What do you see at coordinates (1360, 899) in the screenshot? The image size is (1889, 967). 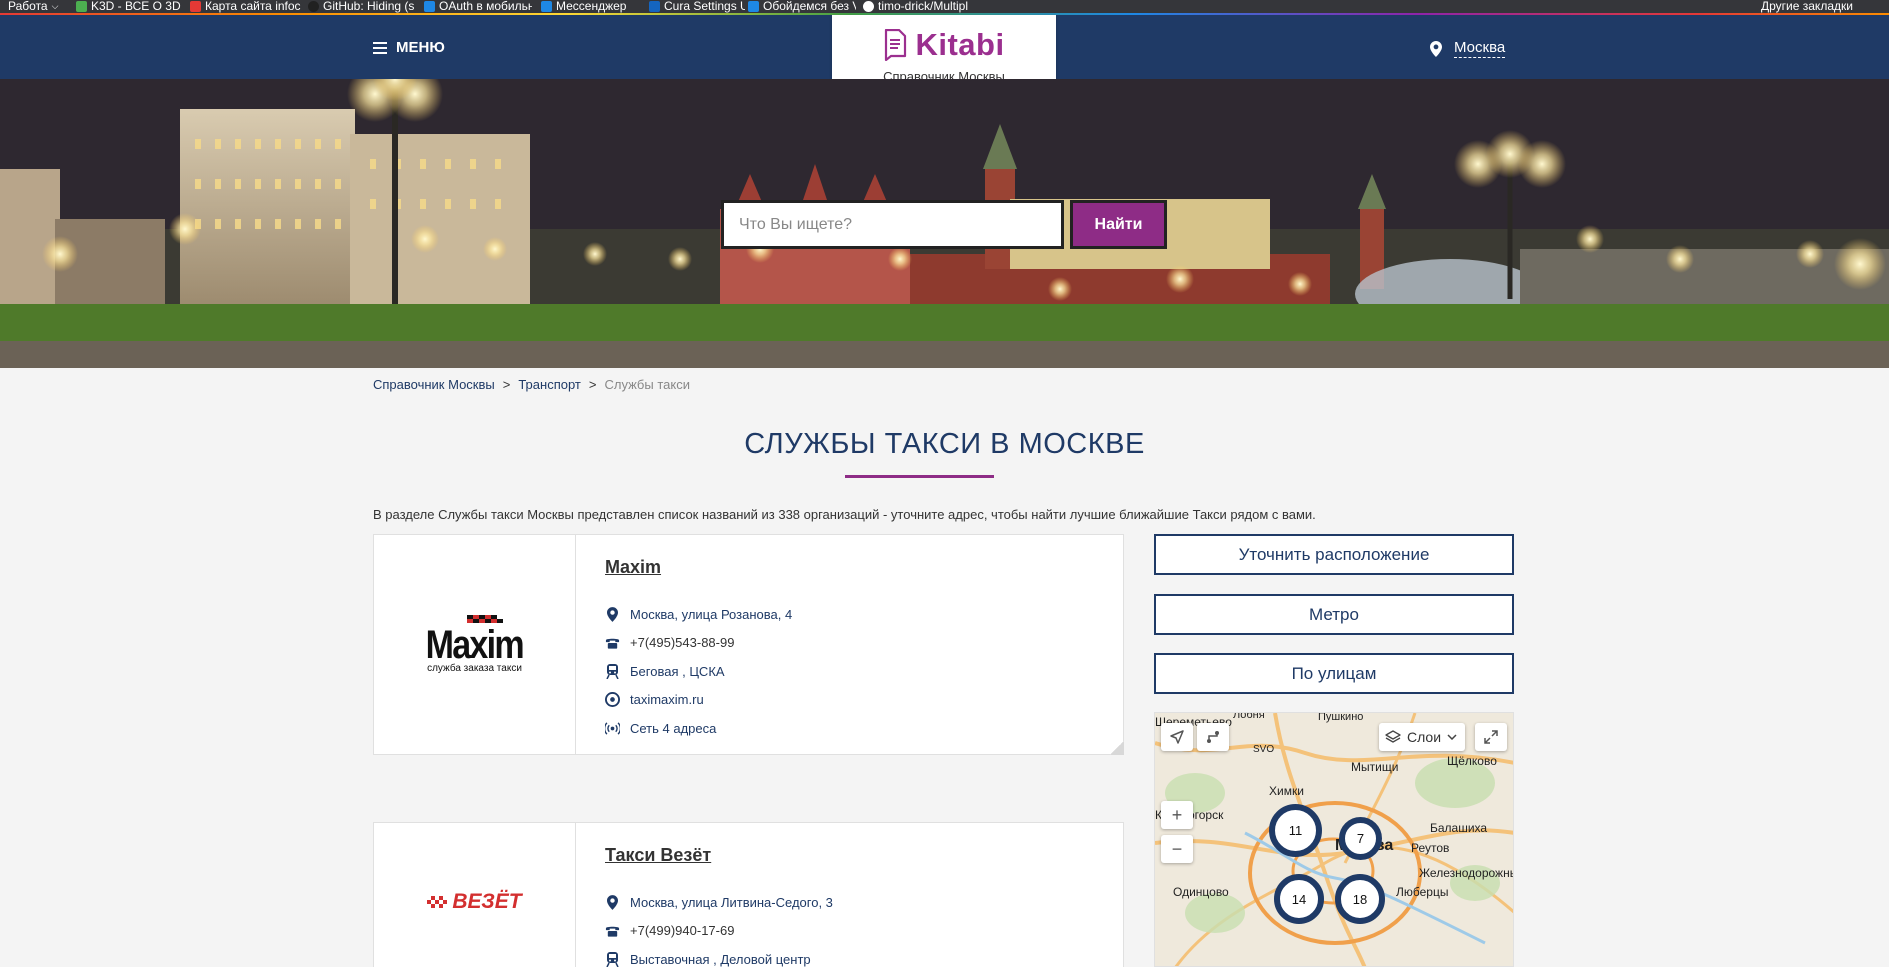 I see `map-cluster-marker: 18` at bounding box center [1360, 899].